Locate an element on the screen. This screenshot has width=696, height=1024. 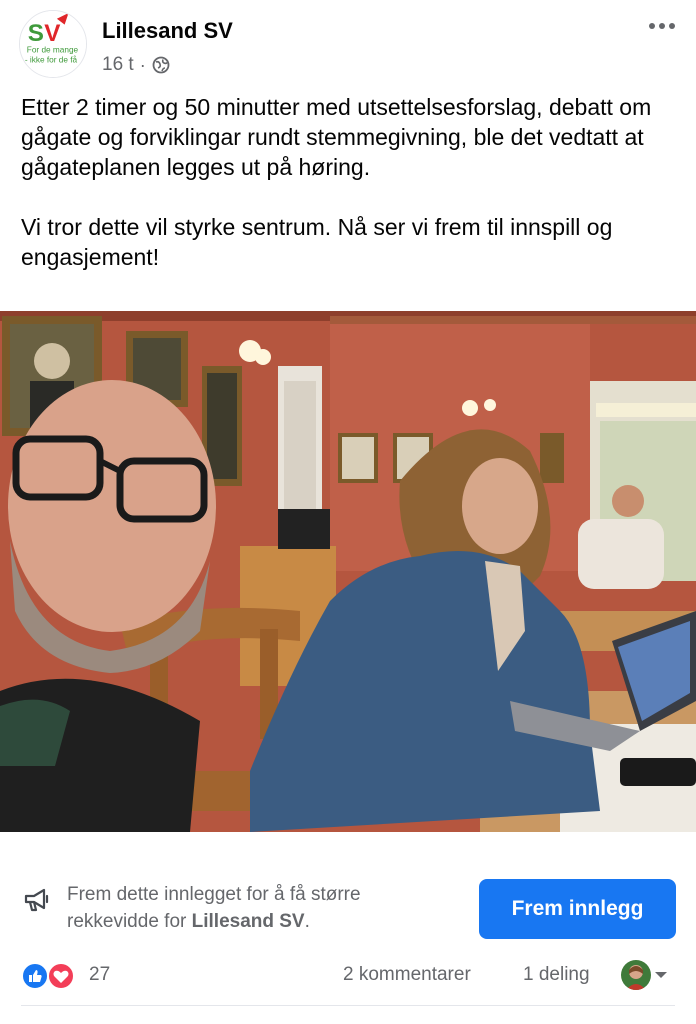
promote-text-suffix: . is located at coordinates (307, 921).